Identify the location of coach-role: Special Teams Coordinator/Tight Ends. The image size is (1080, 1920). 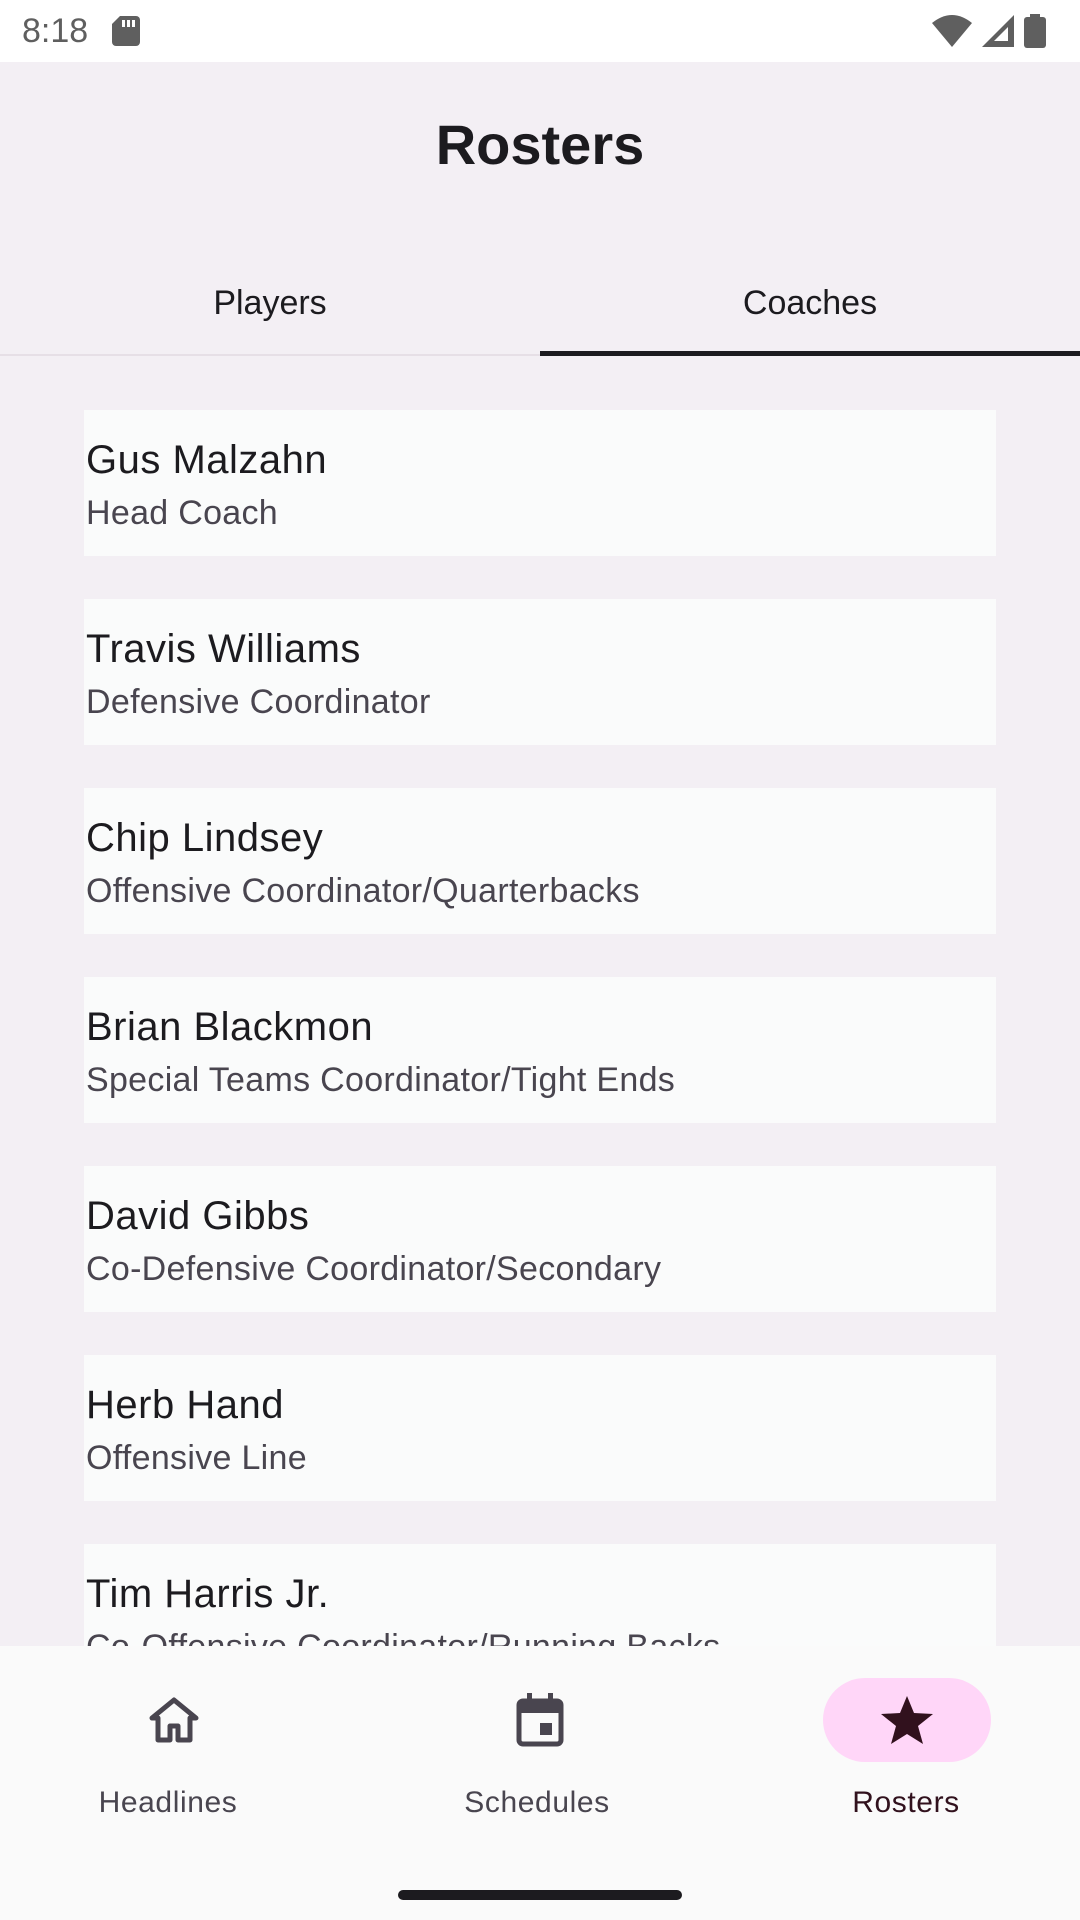
(381, 1080).